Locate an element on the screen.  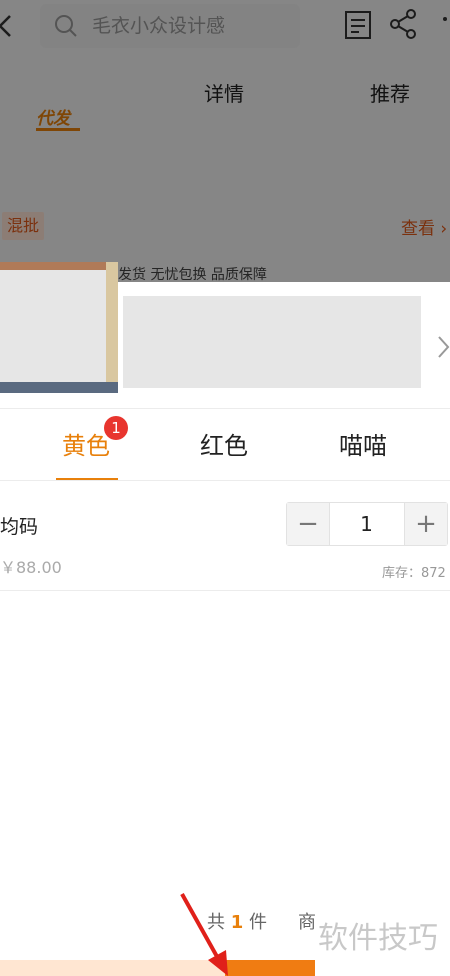
color-tab-miaomiao: 喵喵 is located at coordinates (363, 443).